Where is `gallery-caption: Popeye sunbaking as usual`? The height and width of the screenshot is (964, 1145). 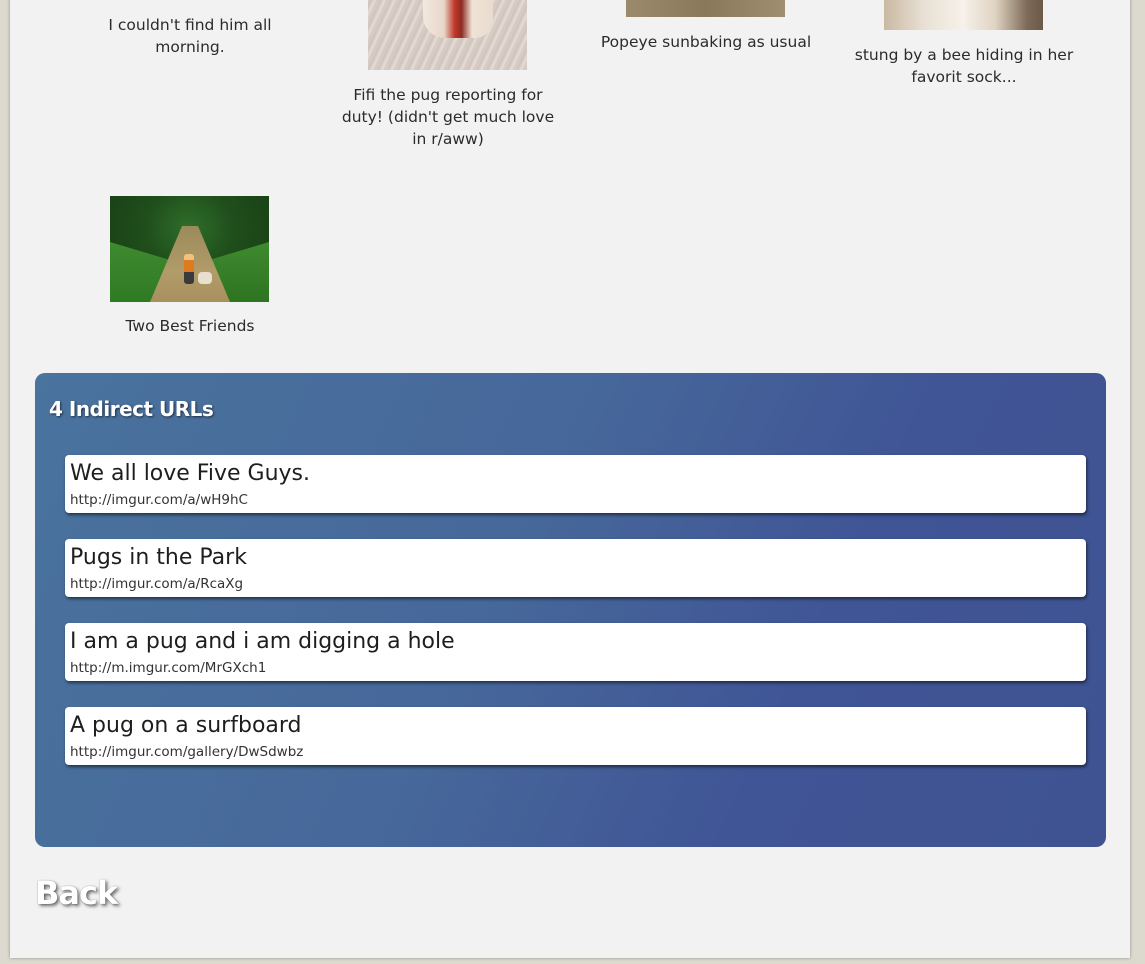
gallery-caption: Popeye sunbaking as usual is located at coordinates (706, 42).